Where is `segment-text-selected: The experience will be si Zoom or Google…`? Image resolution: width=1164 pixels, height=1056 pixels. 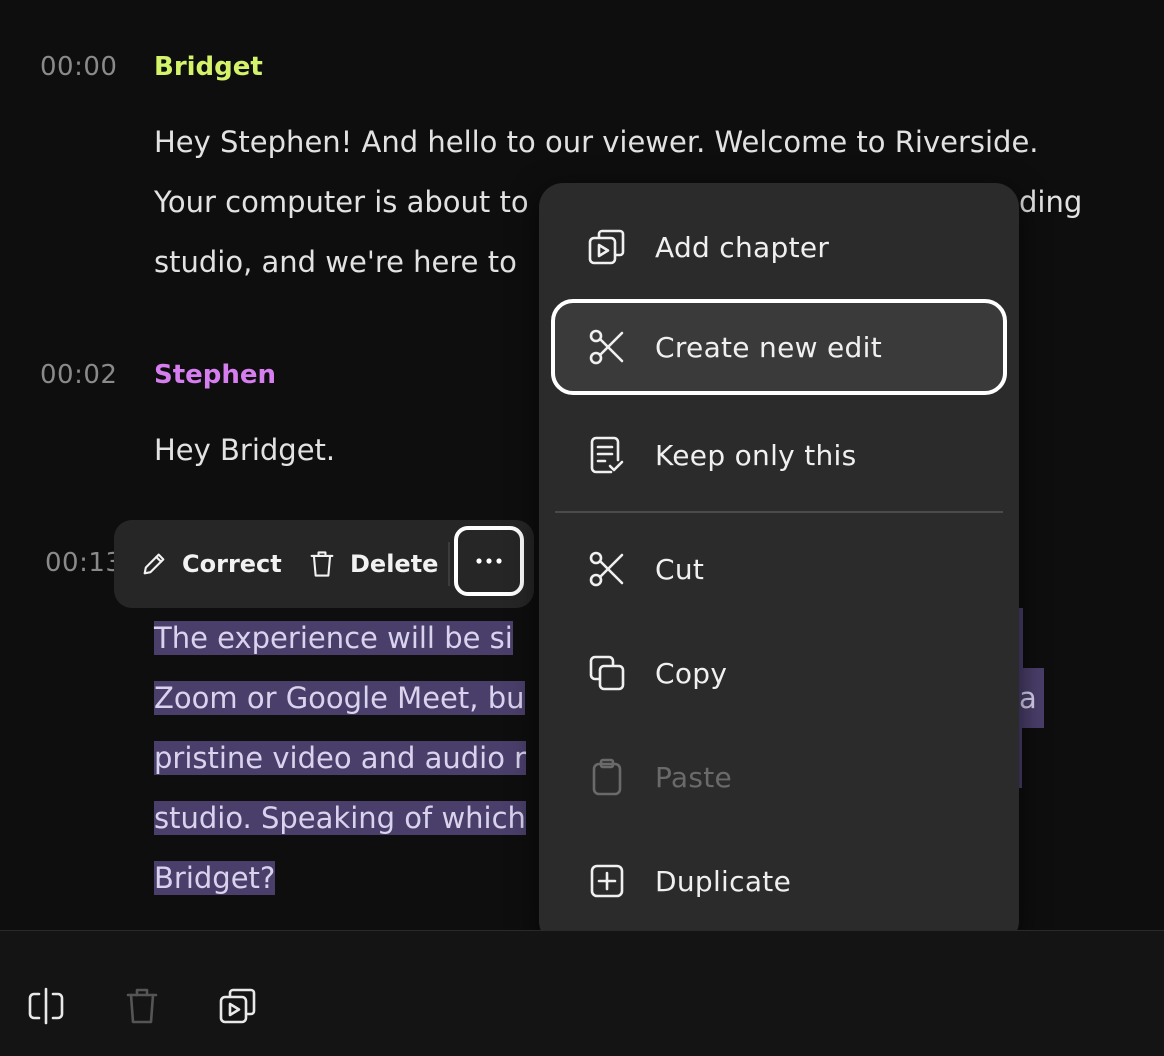
segment-text-selected: The experience will be si Zoom or Google… is located at coordinates (340, 758).